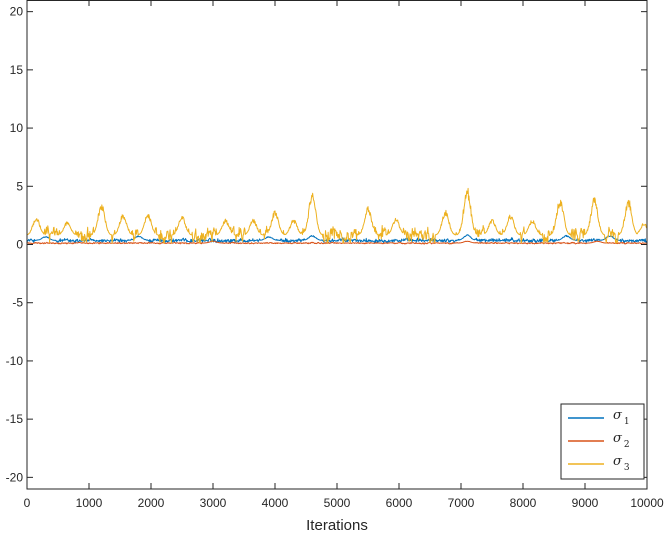 Image resolution: width=664 pixels, height=537 pixels. Describe the element at coordinates (647, 503) in the screenshot. I see `x-tick-label: 10000` at that location.